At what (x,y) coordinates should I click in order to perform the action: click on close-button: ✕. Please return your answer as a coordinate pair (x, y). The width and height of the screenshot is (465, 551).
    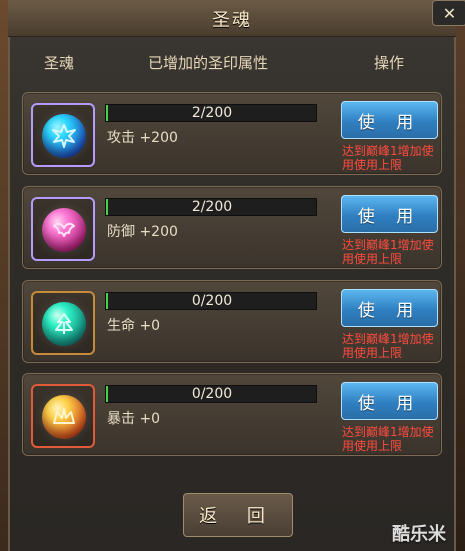
    Looking at the image, I should click on (448, 13).